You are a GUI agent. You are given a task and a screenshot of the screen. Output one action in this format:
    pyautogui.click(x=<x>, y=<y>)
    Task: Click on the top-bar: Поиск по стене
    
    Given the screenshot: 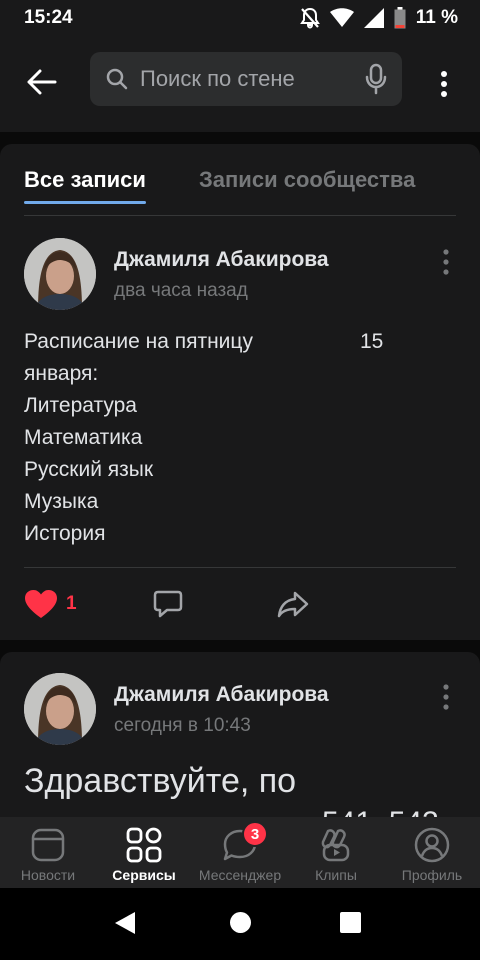 What is the action you would take?
    pyautogui.click(x=240, y=84)
    